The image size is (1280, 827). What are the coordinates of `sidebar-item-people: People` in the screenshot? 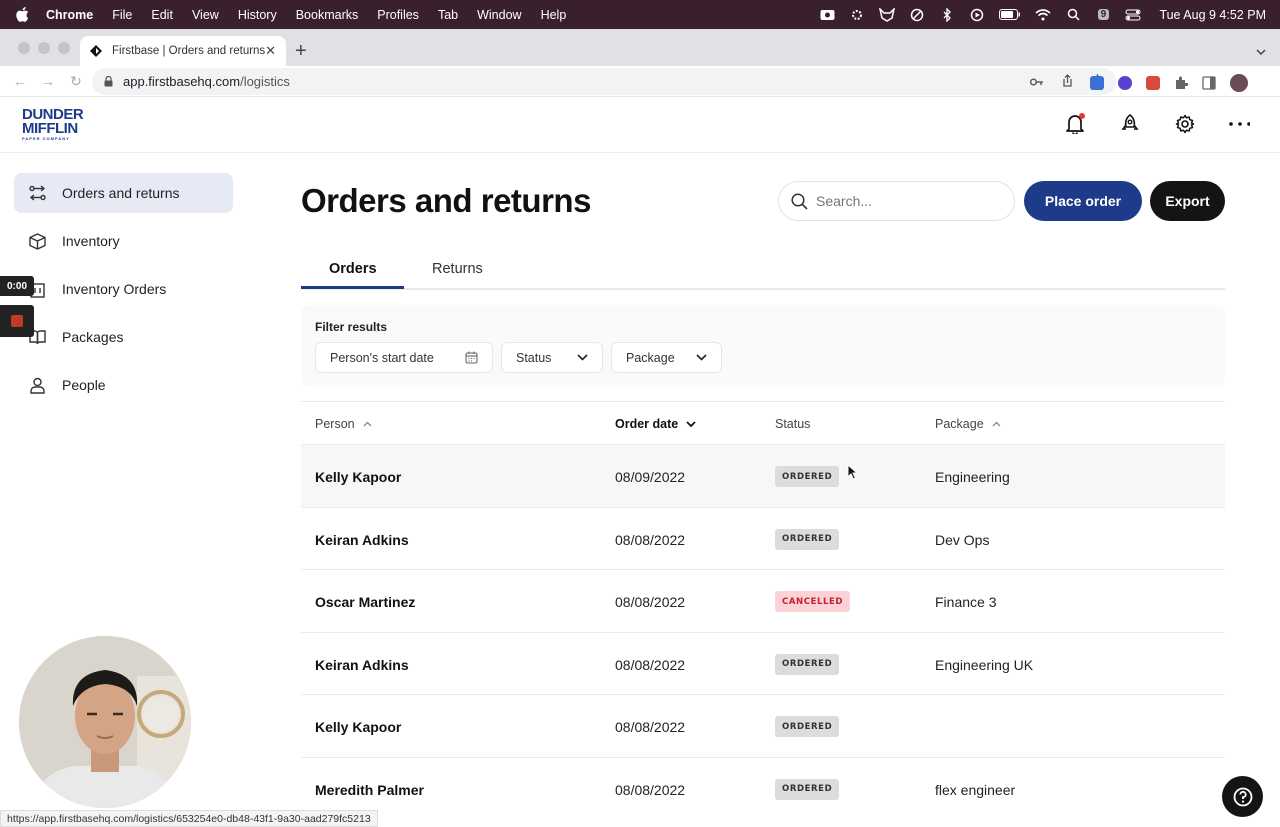 It's located at (123, 385).